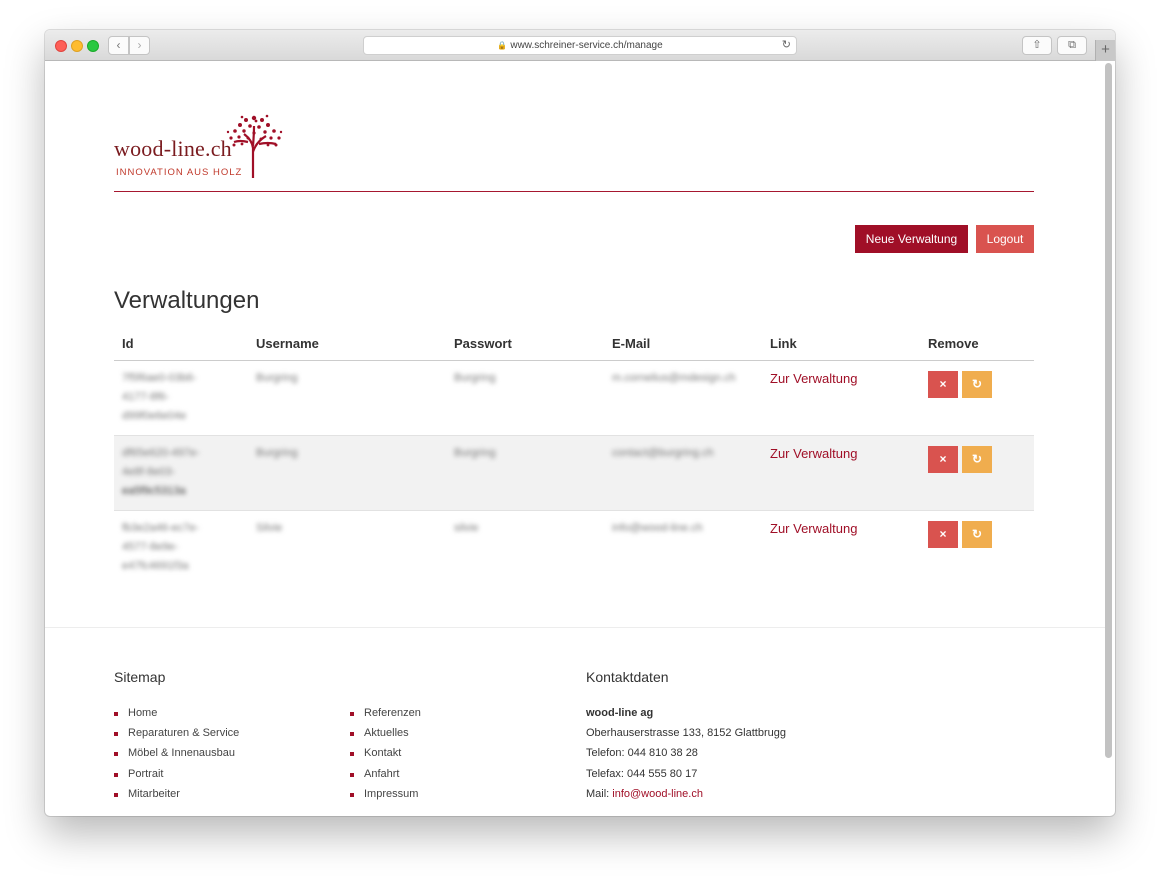  What do you see at coordinates (287, 343) in the screenshot?
I see `column-header-username: Username` at bounding box center [287, 343].